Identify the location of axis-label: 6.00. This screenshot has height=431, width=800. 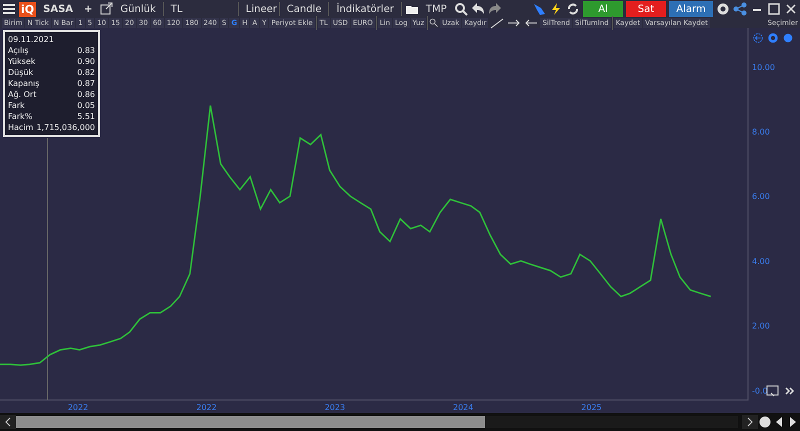
(761, 197).